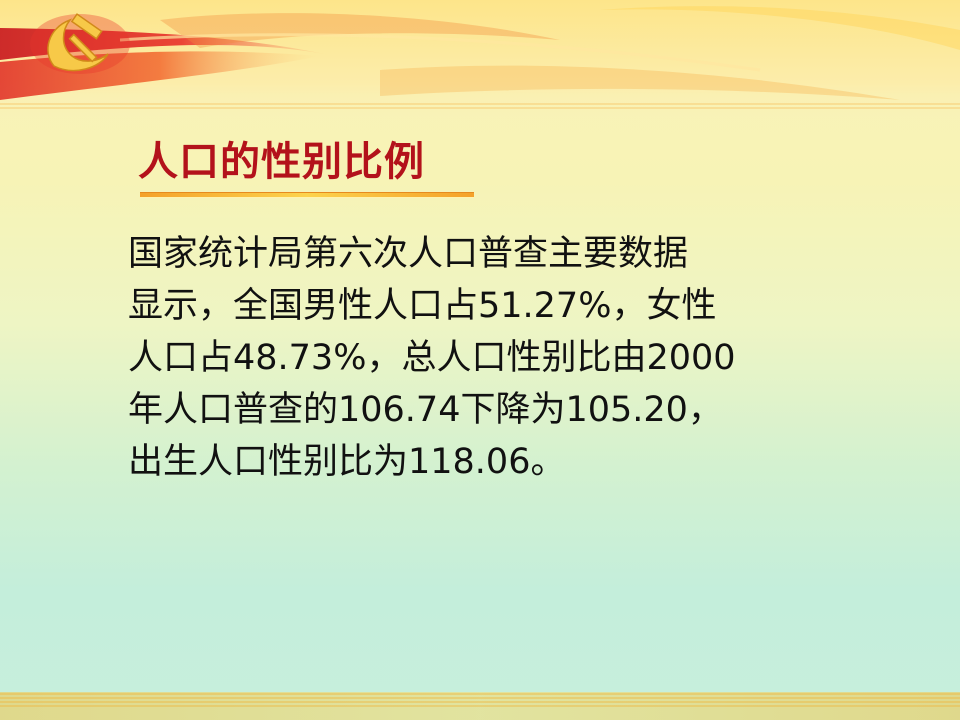 The width and height of the screenshot is (960, 720). I want to click on slide-title: 人口的性别比例, so click(281, 162).